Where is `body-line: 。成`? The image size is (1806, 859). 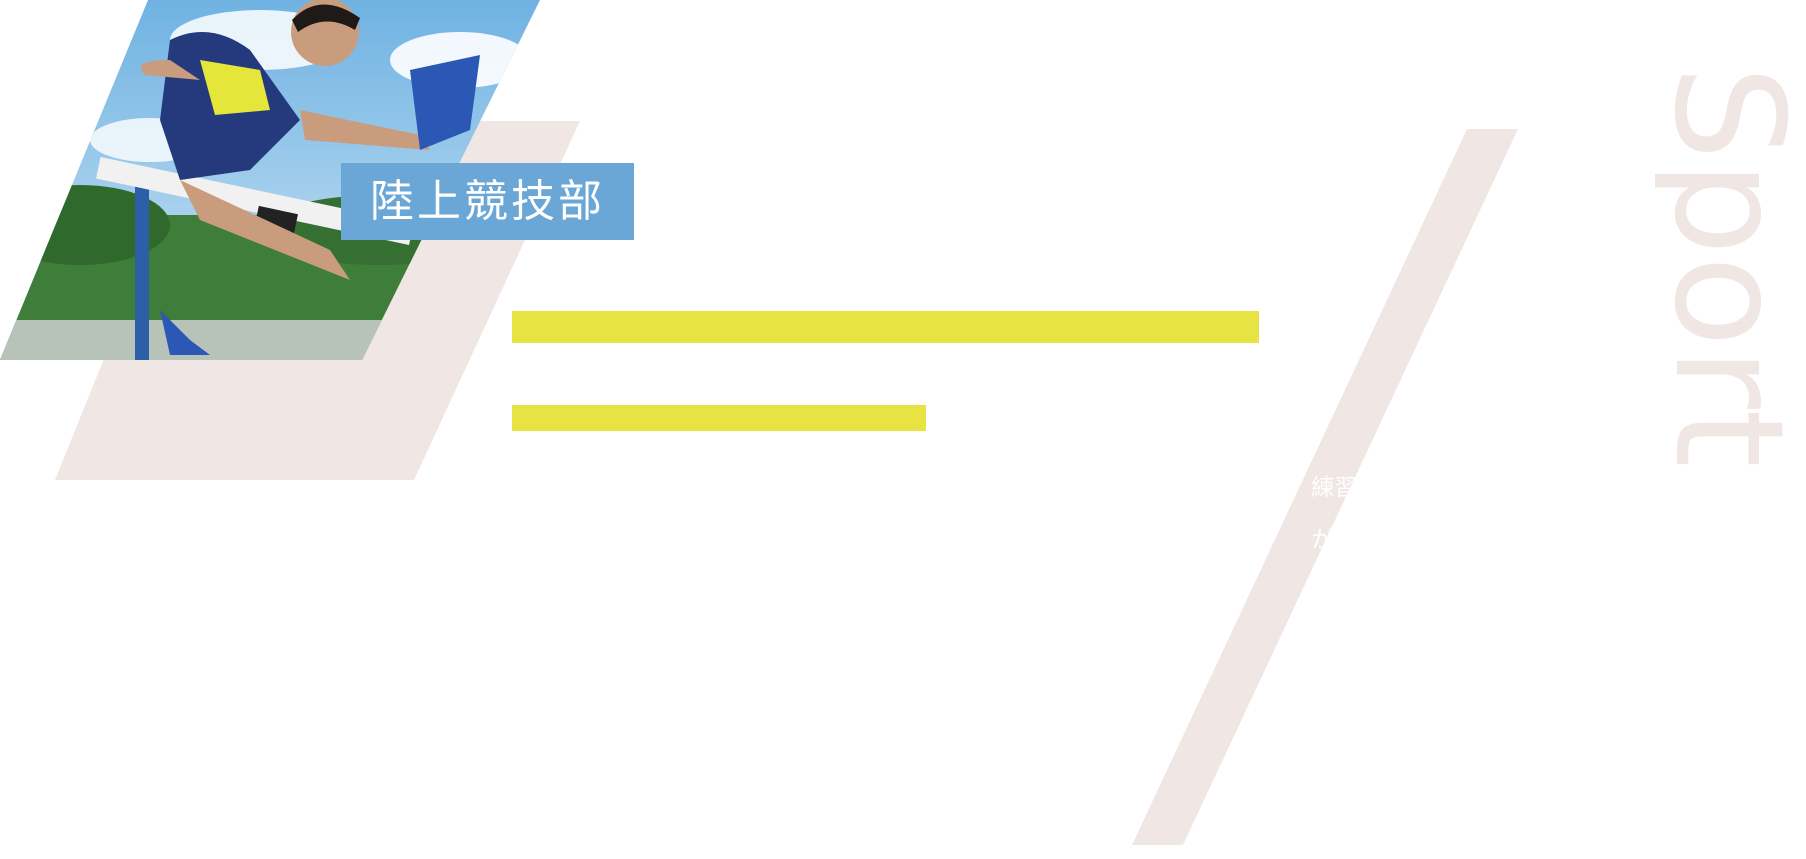 body-line: 。成 is located at coordinates (1357, 748).